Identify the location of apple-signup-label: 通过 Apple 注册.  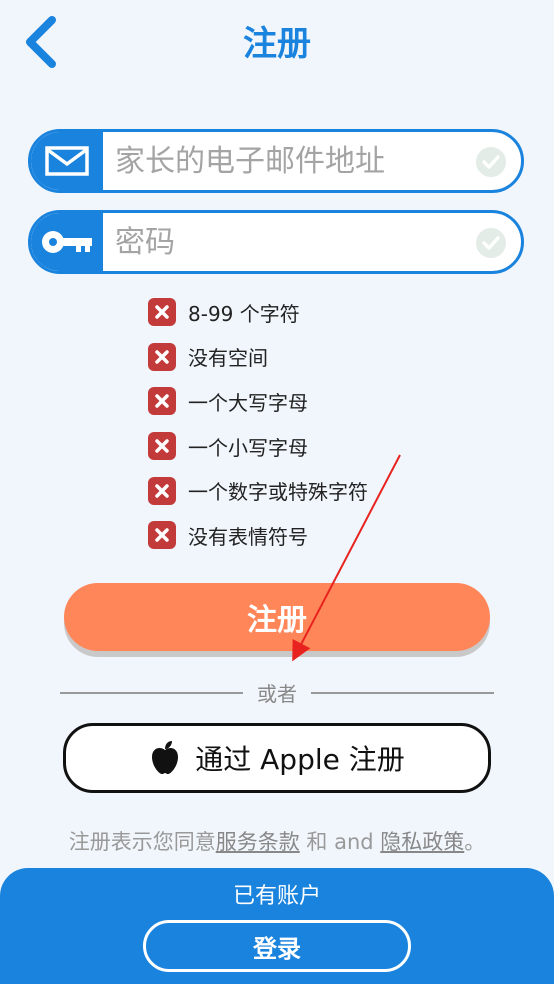
(300, 759).